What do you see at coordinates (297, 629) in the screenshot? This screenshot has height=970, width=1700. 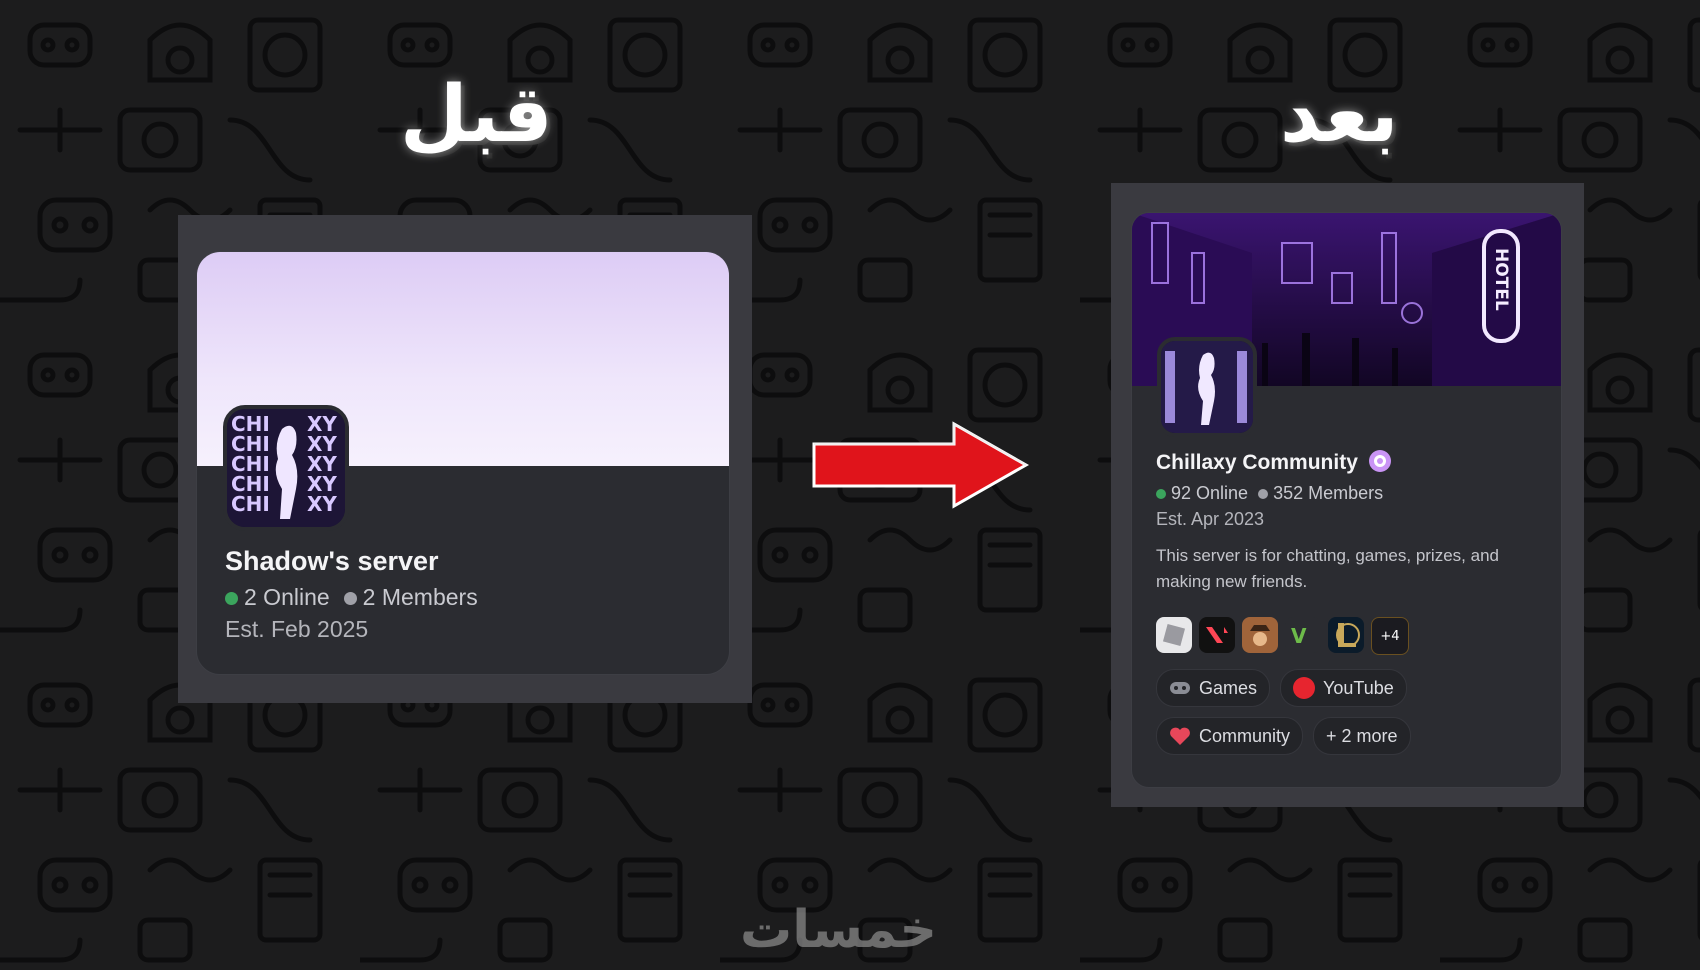 I see `established-date: Est. Feb 2025` at bounding box center [297, 629].